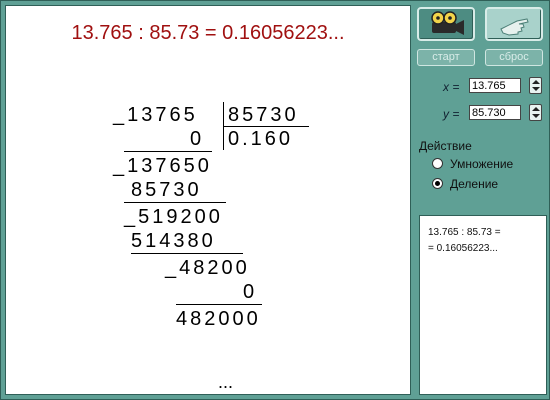 This screenshot has height=400, width=550. Describe the element at coordinates (535, 85) in the screenshot. I see `x-spinner` at that location.